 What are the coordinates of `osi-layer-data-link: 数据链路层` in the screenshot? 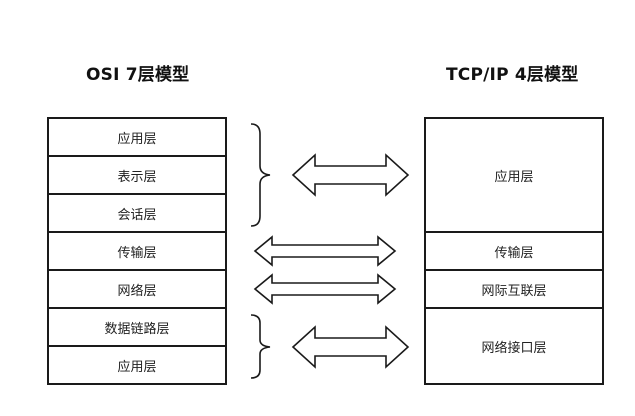 It's located at (137, 328).